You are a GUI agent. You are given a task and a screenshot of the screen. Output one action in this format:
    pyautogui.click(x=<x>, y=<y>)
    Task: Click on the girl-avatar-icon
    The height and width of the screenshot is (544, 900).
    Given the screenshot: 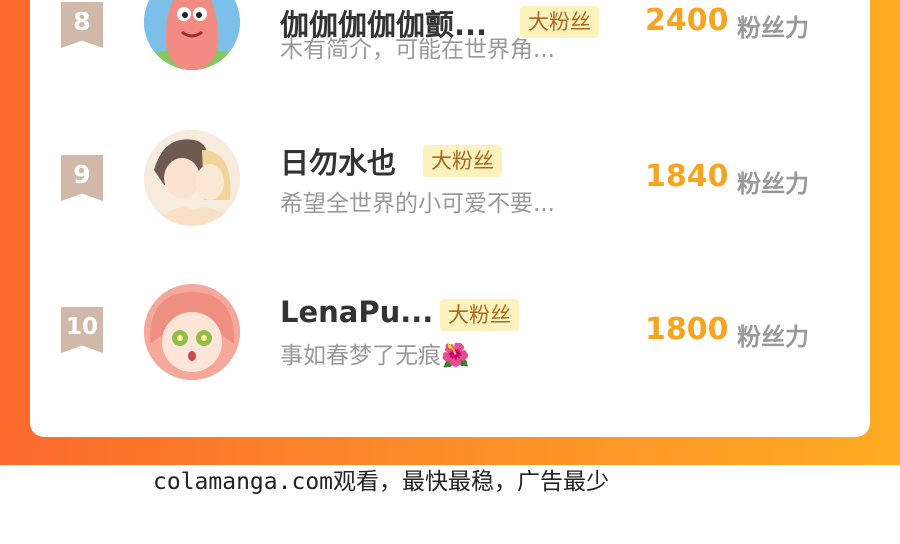 What is the action you would take?
    pyautogui.click(x=192, y=332)
    